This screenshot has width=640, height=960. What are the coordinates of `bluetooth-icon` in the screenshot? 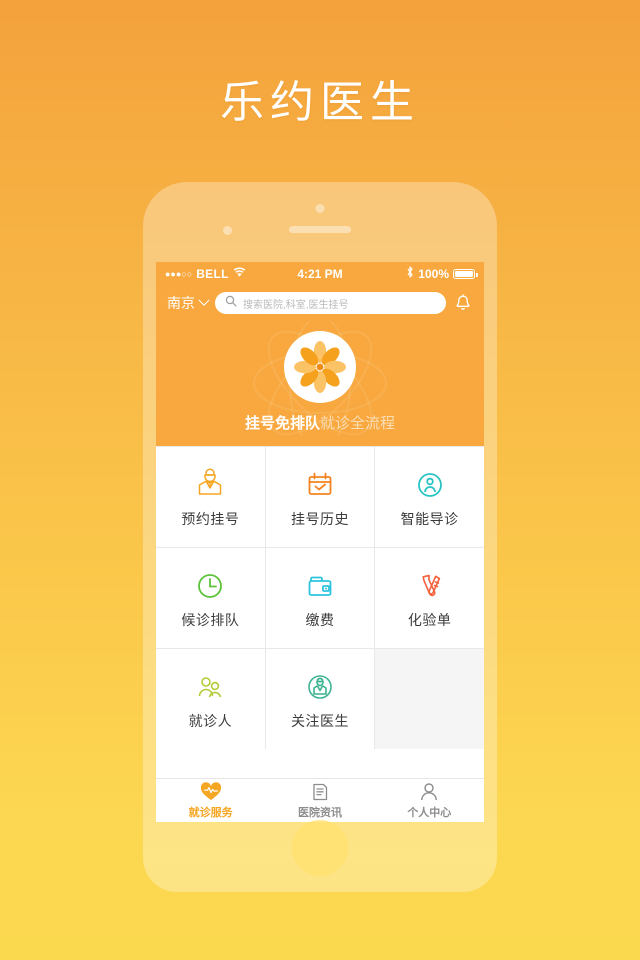 It's located at (410, 273).